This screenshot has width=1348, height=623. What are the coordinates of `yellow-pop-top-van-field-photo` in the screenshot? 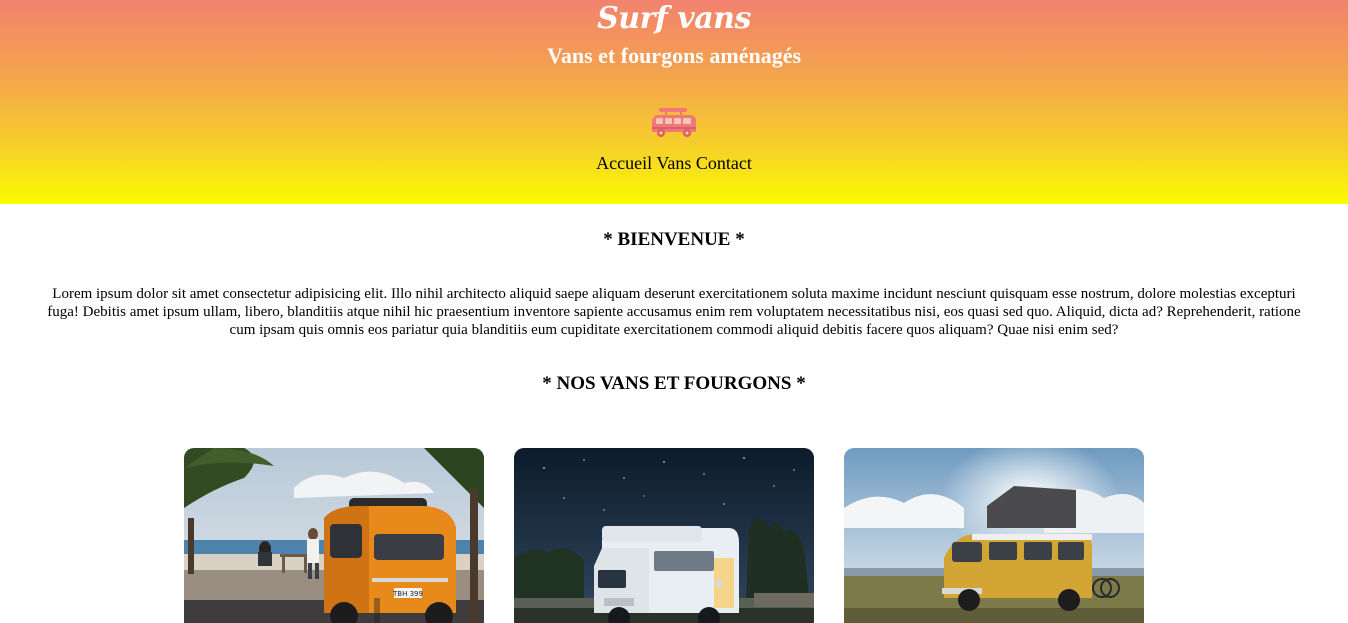 It's located at (994, 535).